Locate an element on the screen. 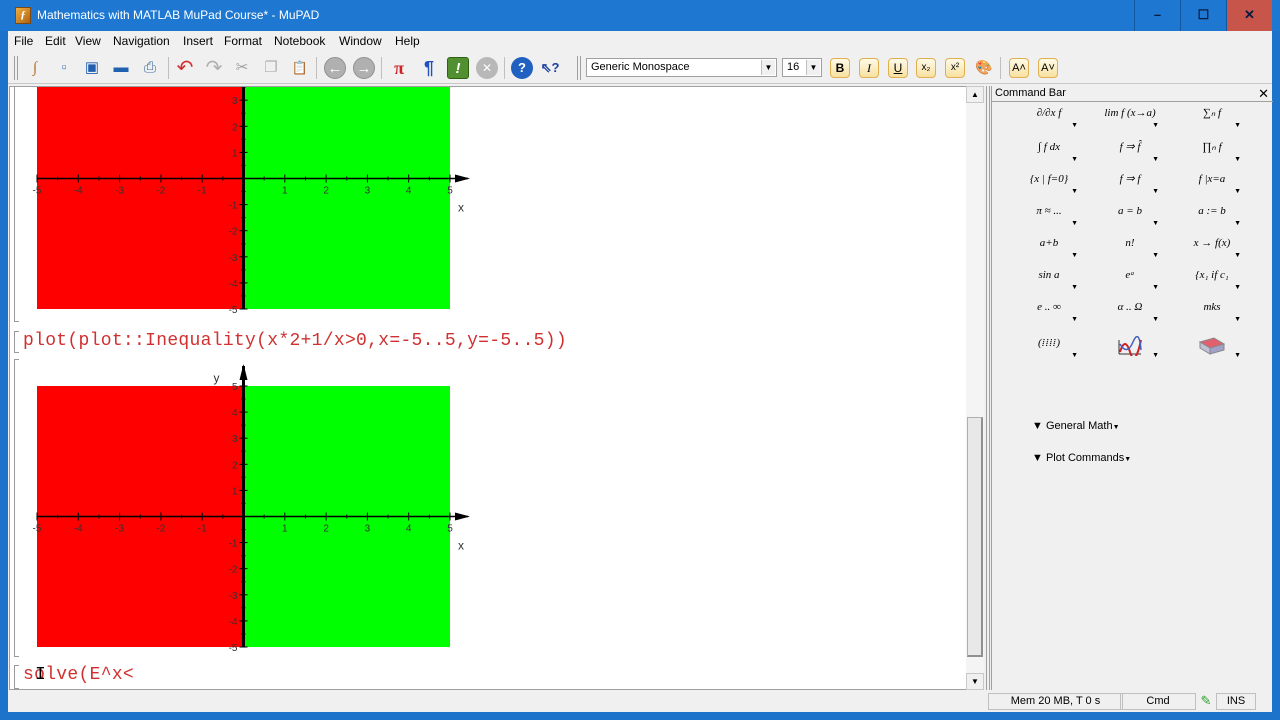 The width and height of the screenshot is (1280, 720). context-help-icon: ⇖? is located at coordinates (550, 68).